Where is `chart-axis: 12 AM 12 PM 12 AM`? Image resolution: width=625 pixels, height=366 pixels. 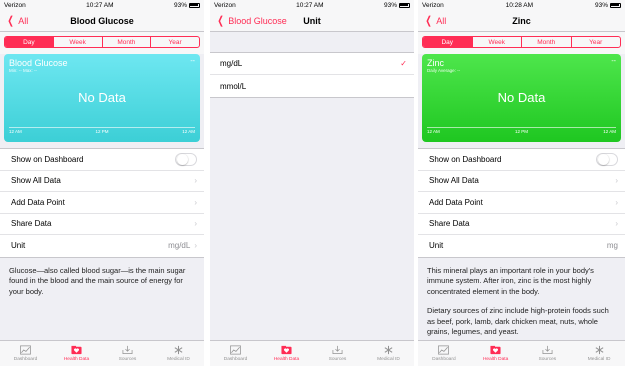
chart-axis: 12 AM 12 PM 12 AM is located at coordinates (521, 131).